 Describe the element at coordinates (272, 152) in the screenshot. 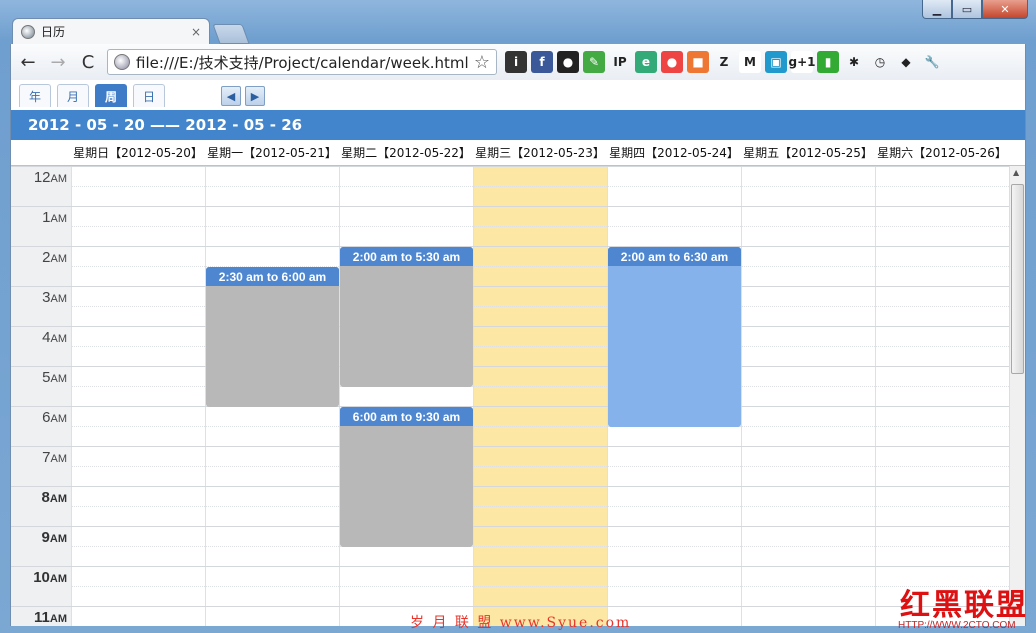

I see `day-header: 星期一【2012-05-21】` at that location.